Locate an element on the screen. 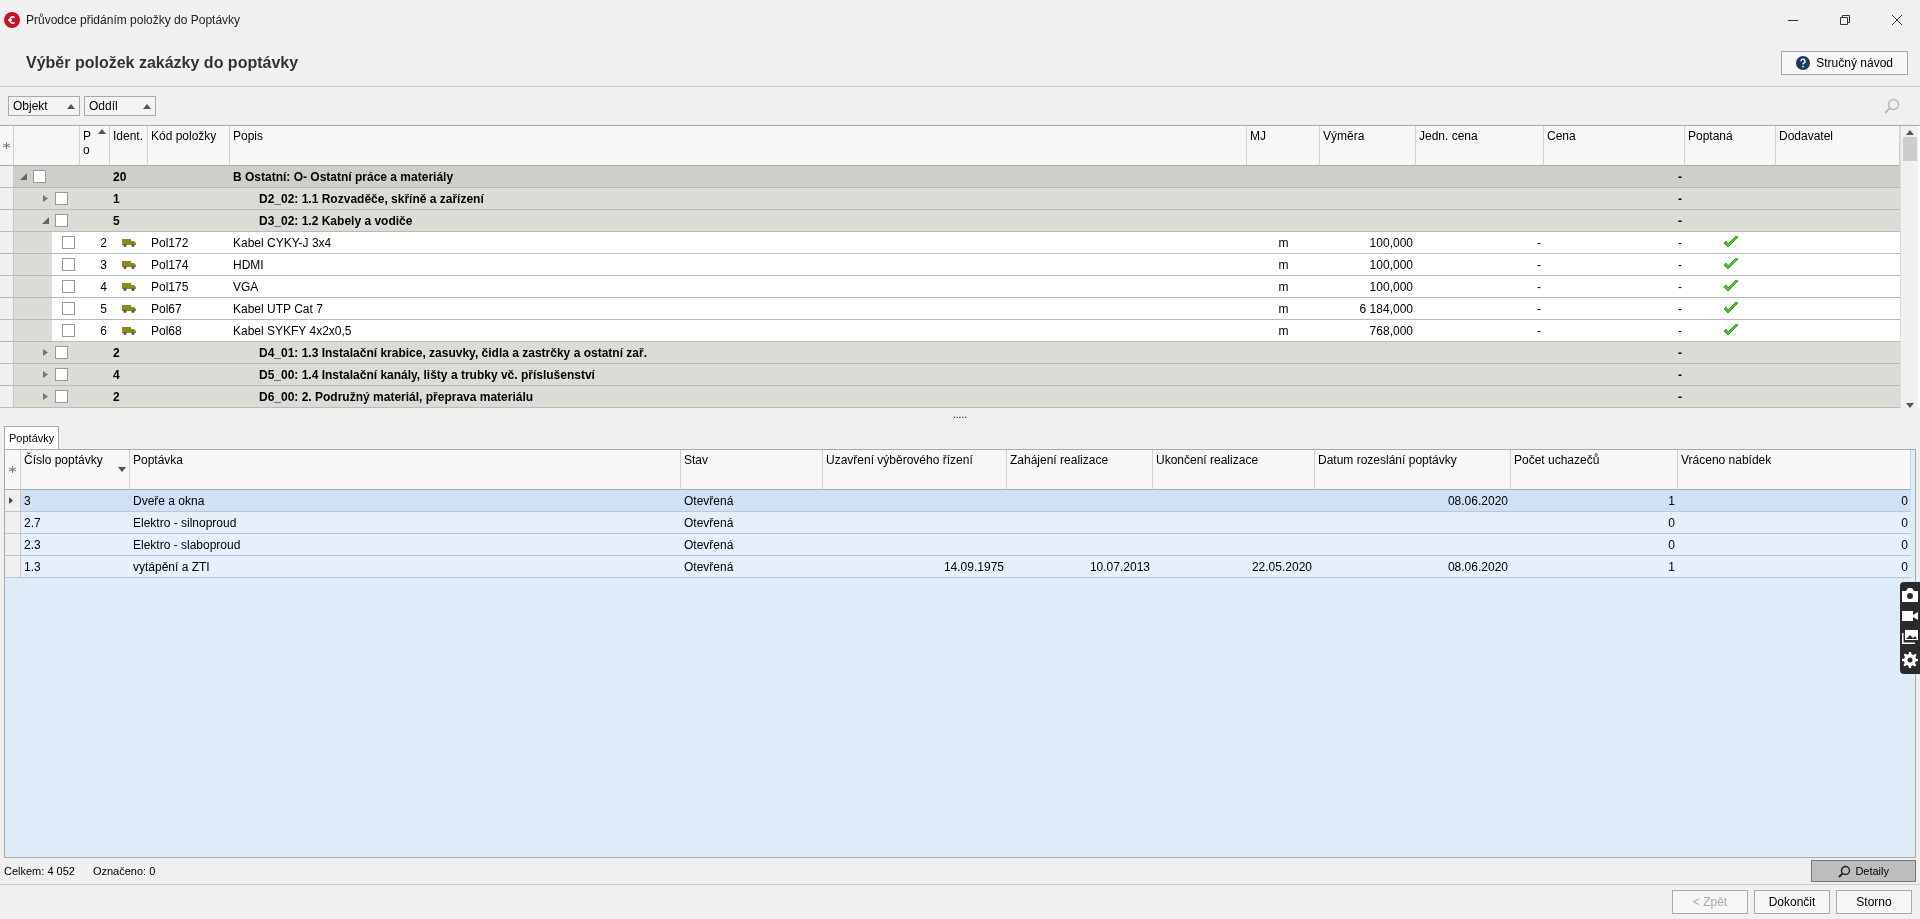  column-header: Číslo poptávky is located at coordinates (75, 470).